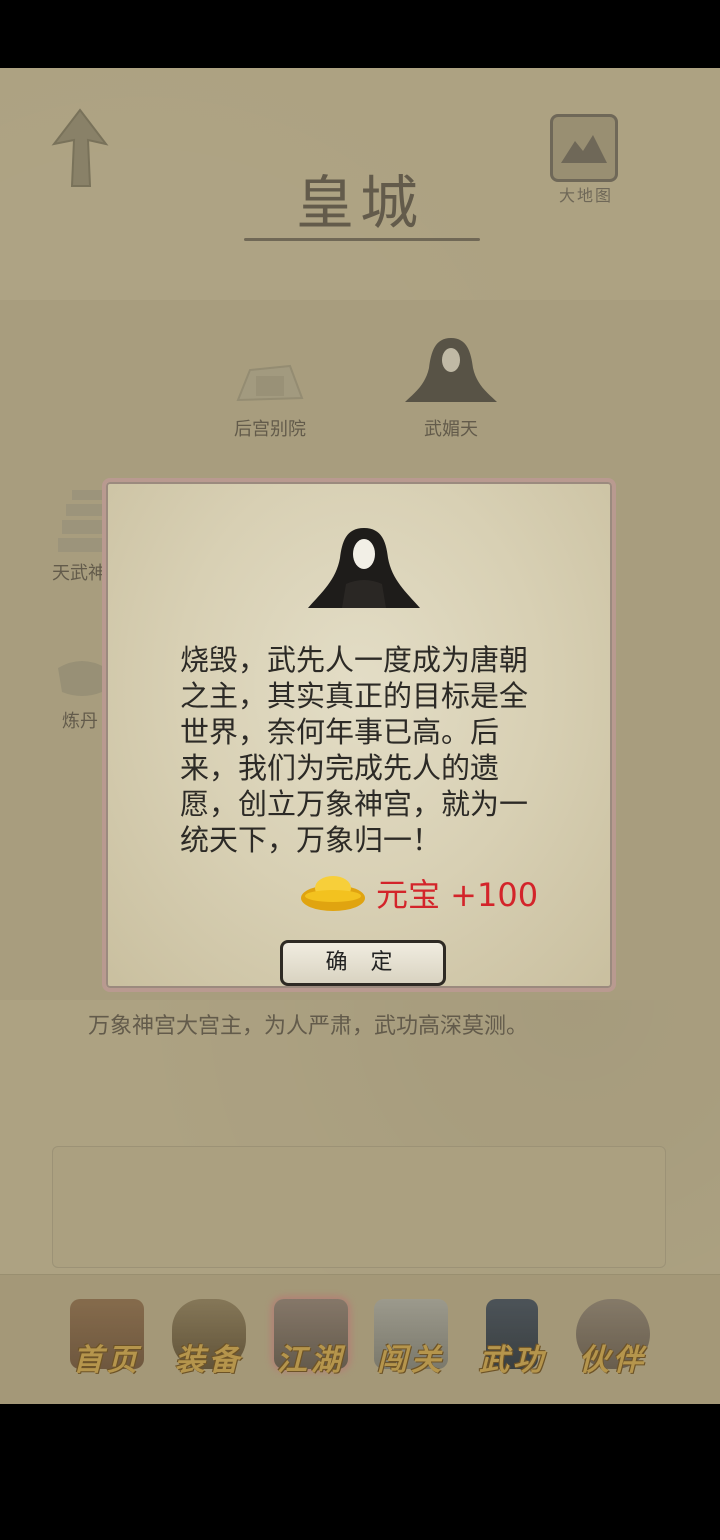 The height and width of the screenshot is (1540, 720). I want to click on gold-ingot-icon, so click(333, 893).